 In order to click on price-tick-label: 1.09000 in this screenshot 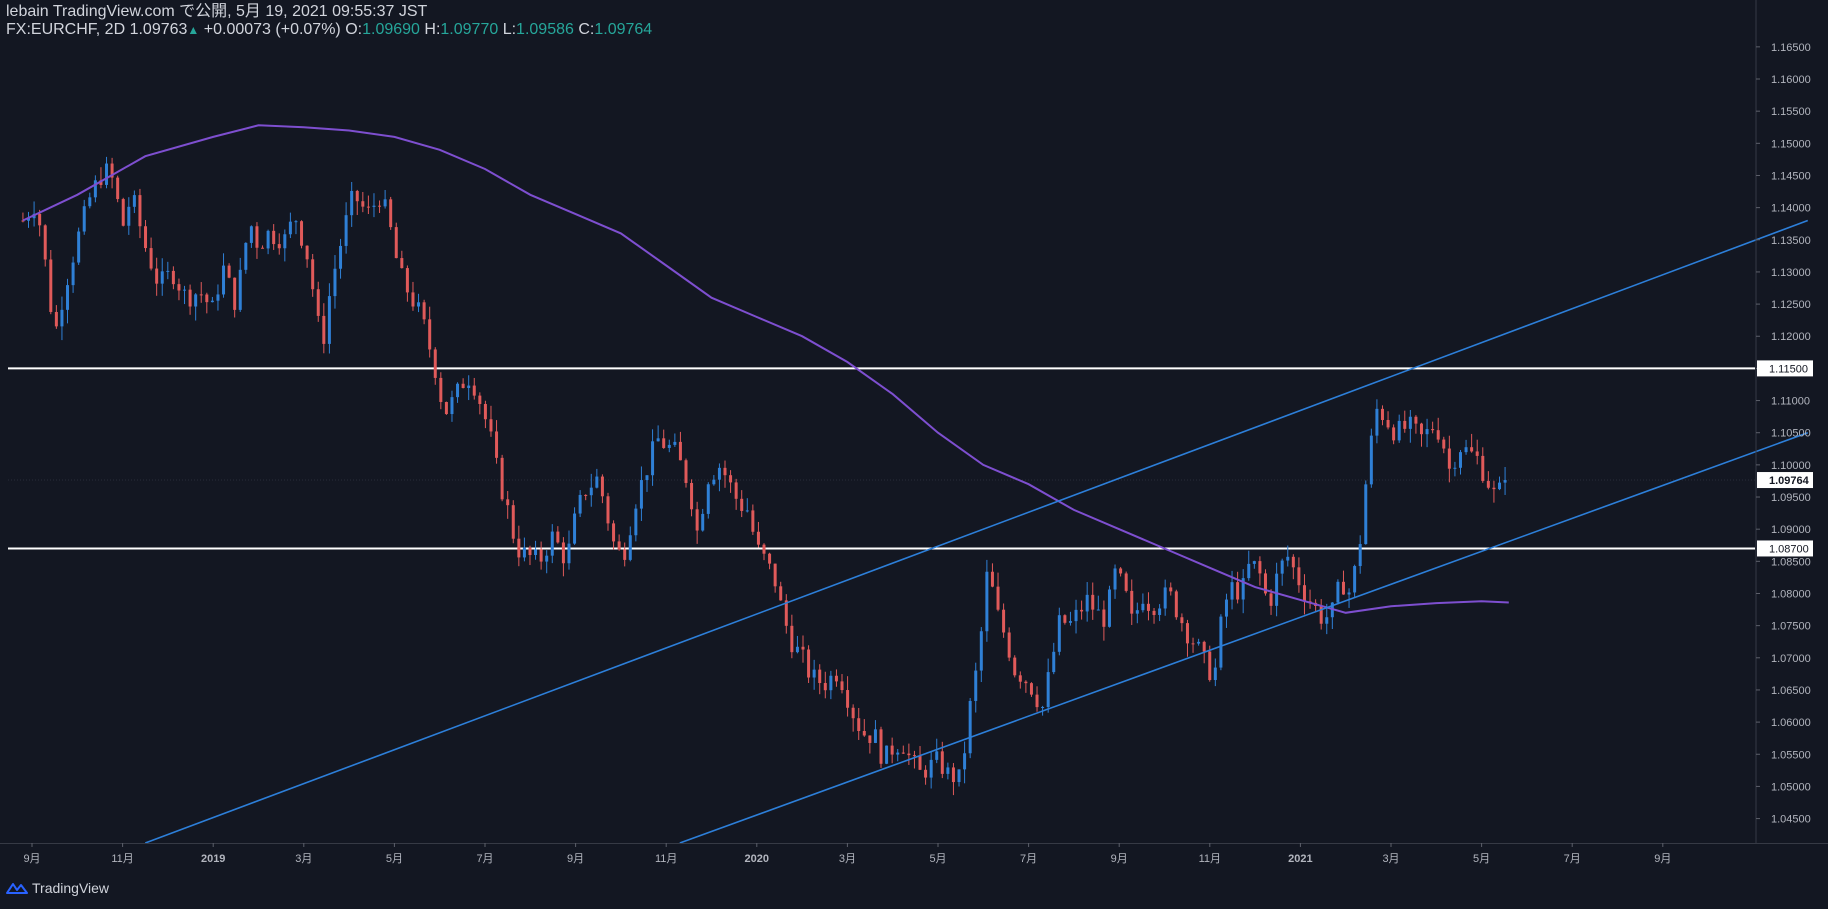, I will do `click(1791, 530)`.